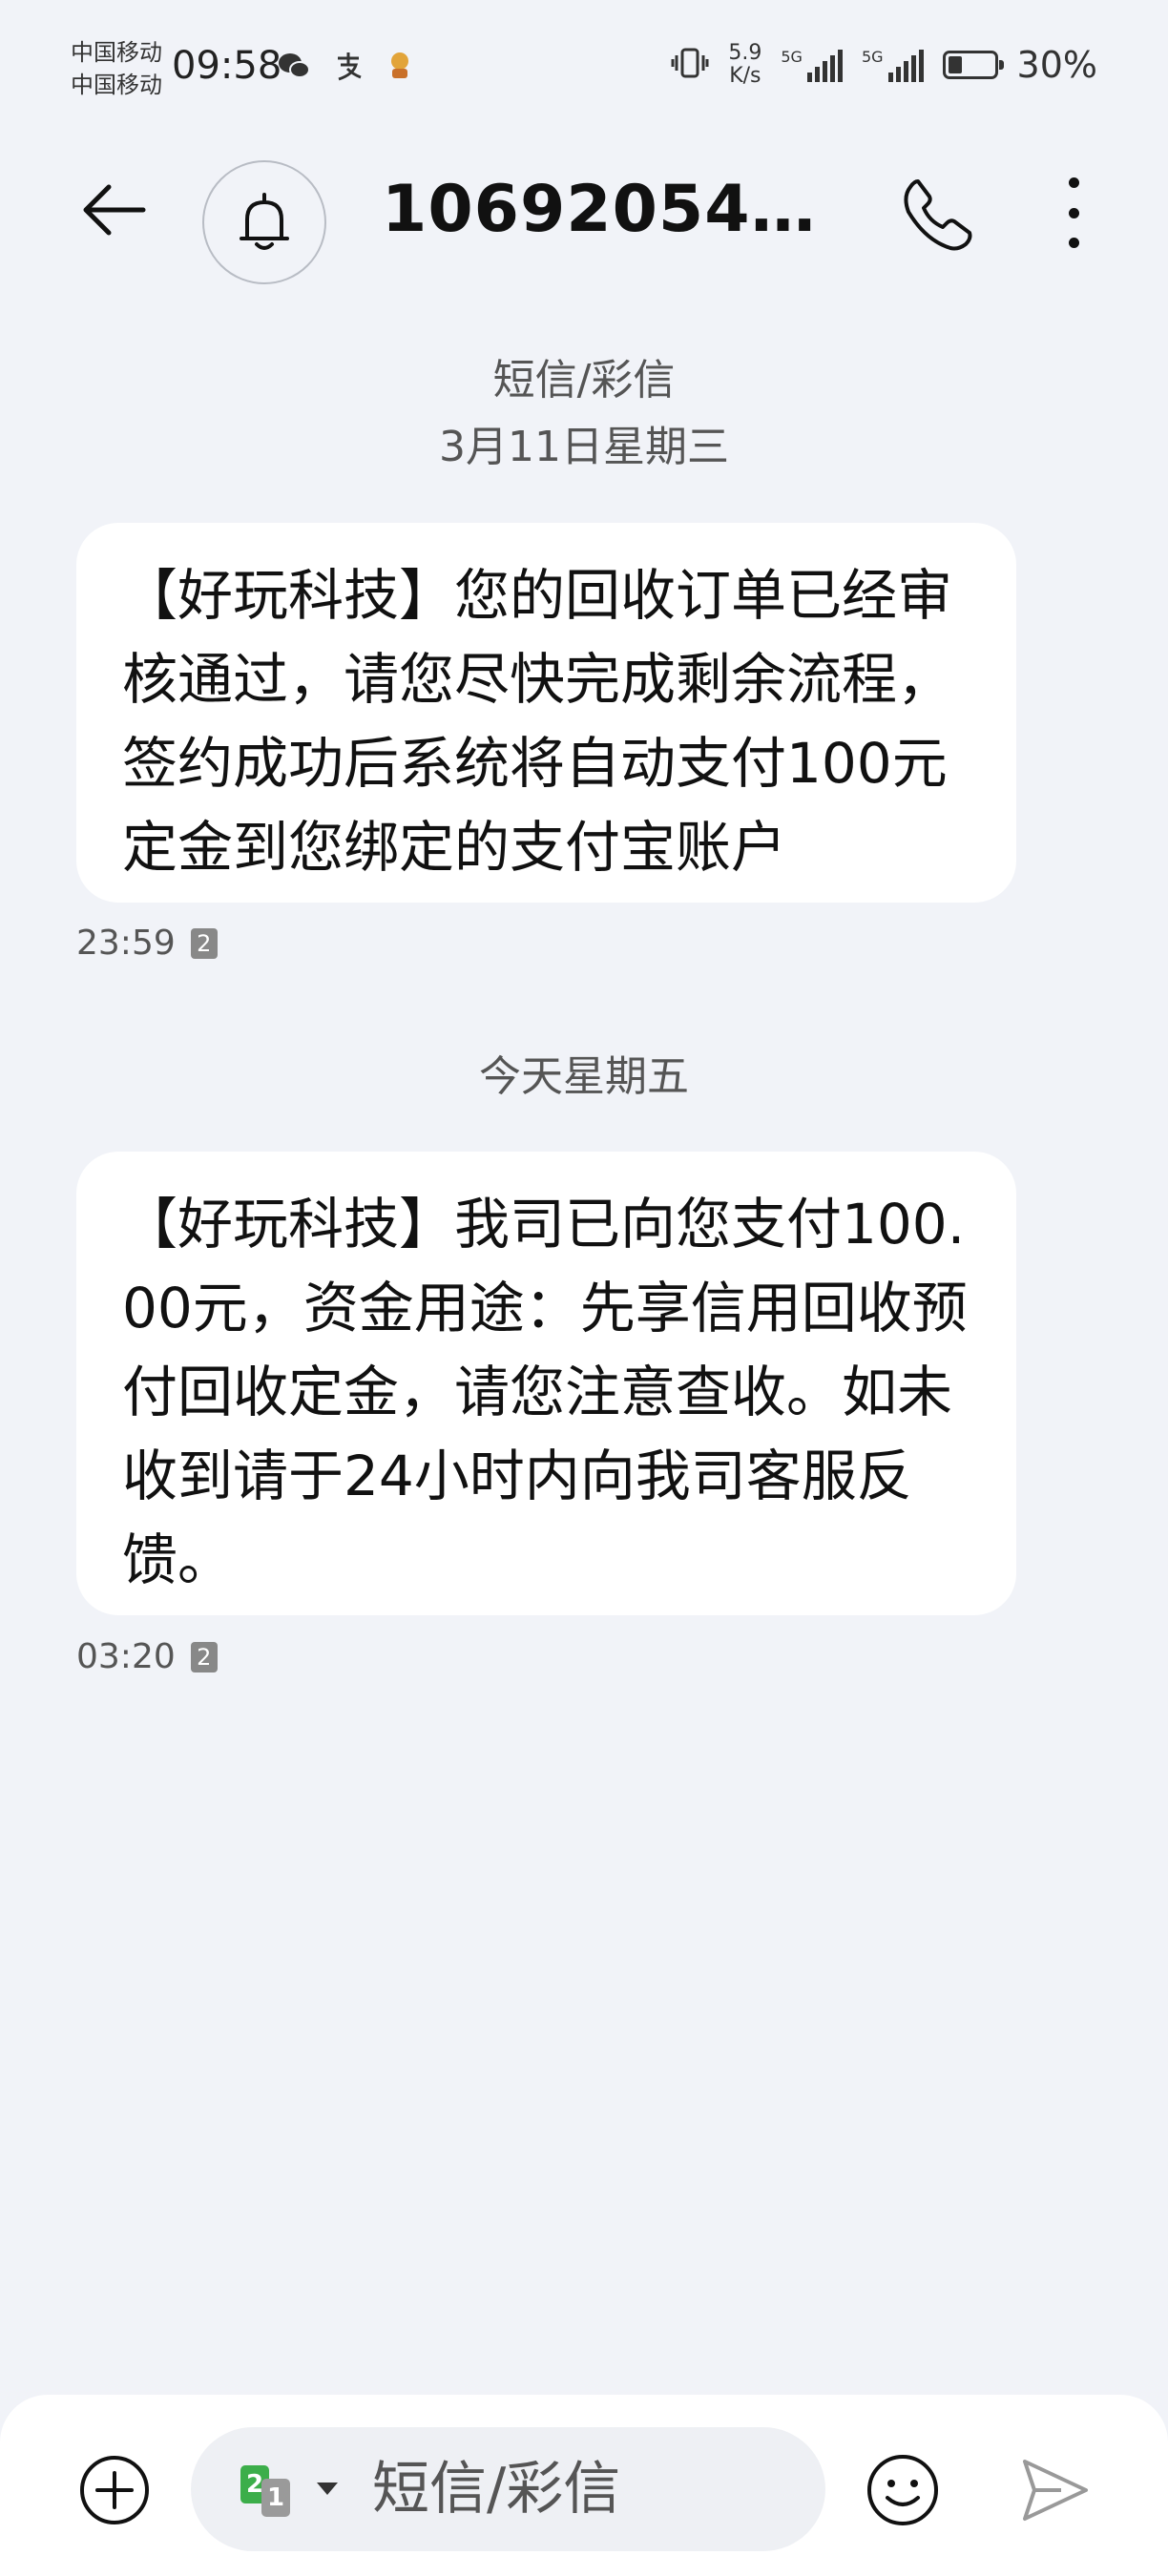 The image size is (1168, 2576). I want to click on call-button, so click(938, 213).